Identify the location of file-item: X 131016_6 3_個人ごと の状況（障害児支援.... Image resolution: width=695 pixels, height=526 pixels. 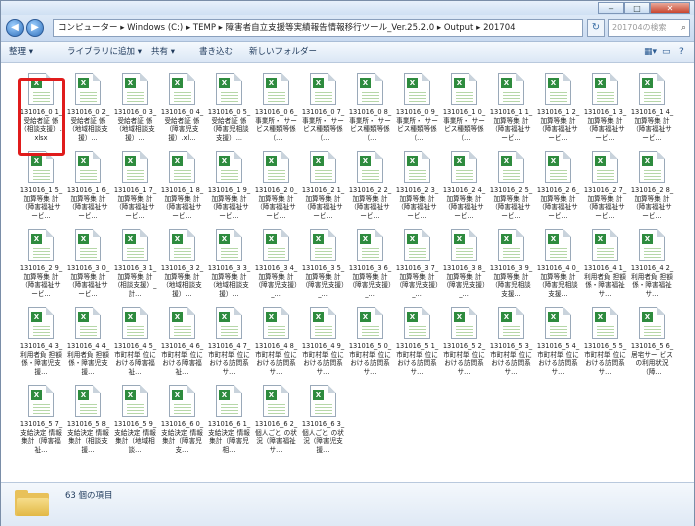
(323, 431).